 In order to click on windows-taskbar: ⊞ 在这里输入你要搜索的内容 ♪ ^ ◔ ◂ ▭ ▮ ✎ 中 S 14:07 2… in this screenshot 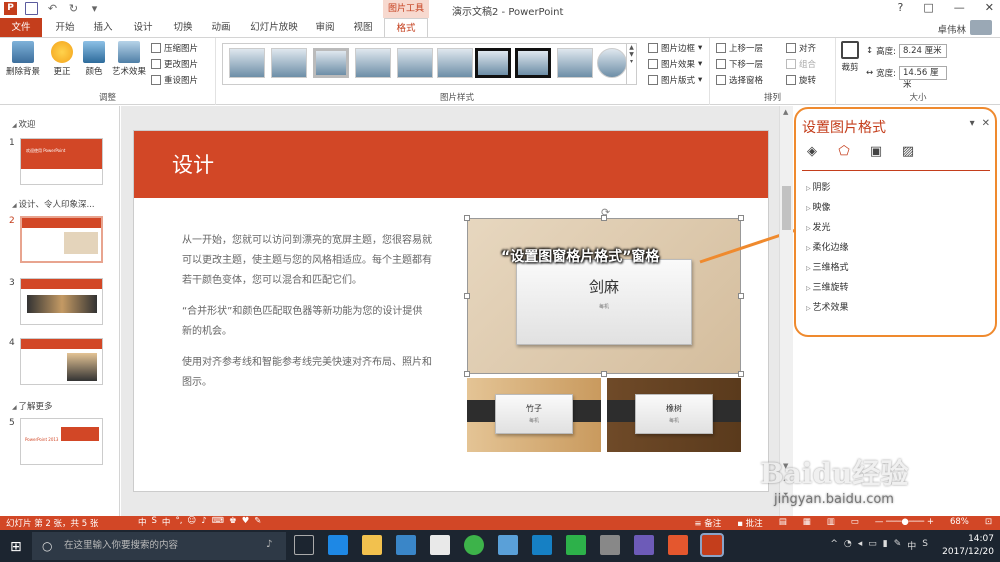, I will do `click(500, 546)`.